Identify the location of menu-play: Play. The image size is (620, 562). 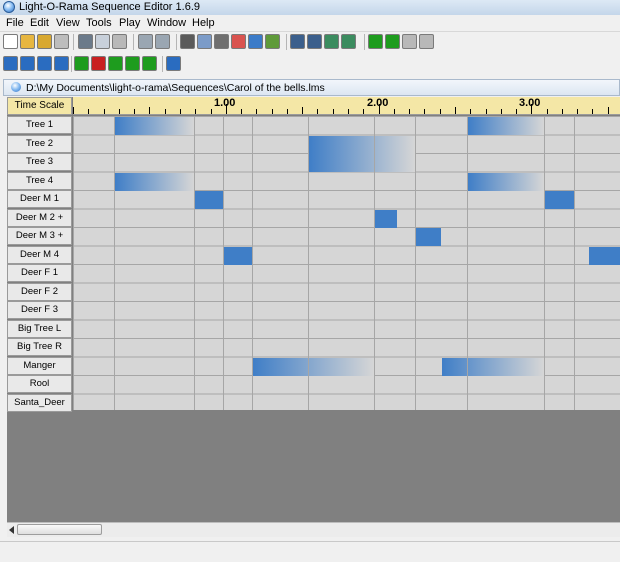
(129, 23).